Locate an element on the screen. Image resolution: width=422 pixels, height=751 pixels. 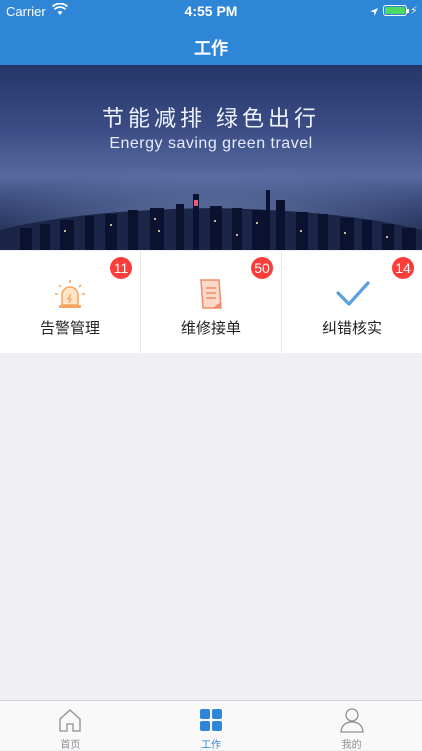
battery-tip is located at coordinates (408, 11).